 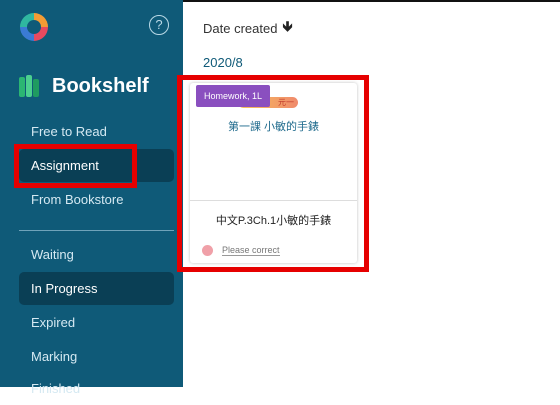 I want to click on sidebar-item-in-progress: In Progress, so click(x=96, y=288).